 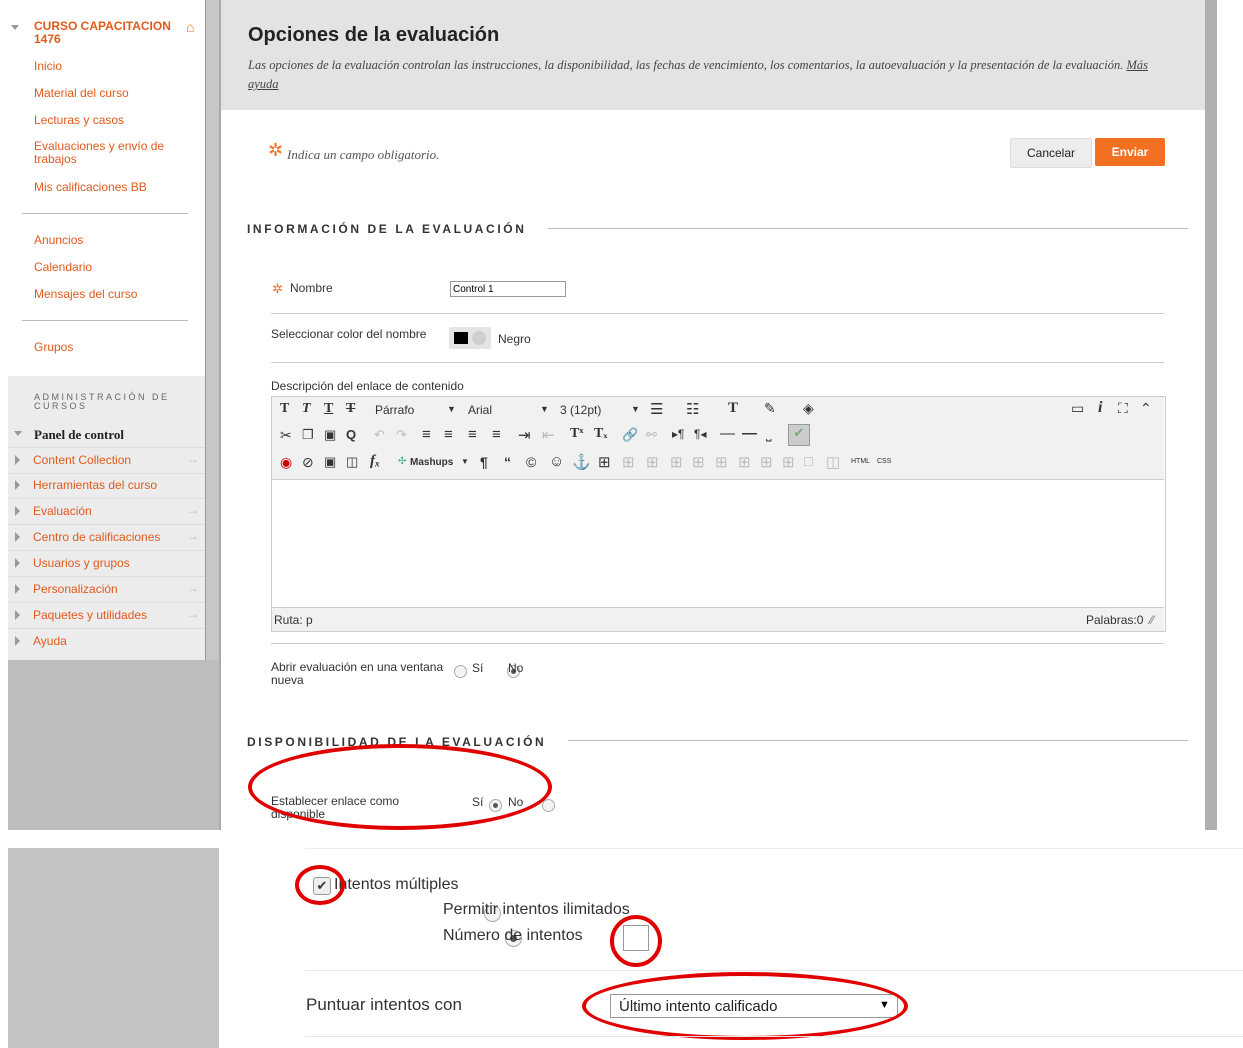 I want to click on cancel-button: Cancelar, so click(x=1051, y=153).